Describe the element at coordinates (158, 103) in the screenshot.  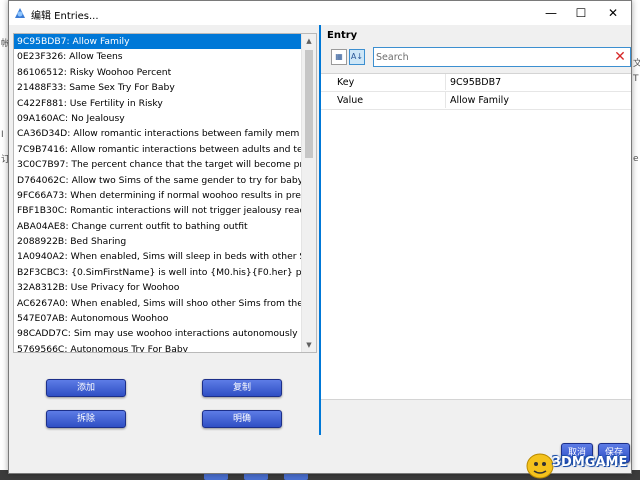
I see `list-item: C422F881: Use Fertility in Risky` at that location.